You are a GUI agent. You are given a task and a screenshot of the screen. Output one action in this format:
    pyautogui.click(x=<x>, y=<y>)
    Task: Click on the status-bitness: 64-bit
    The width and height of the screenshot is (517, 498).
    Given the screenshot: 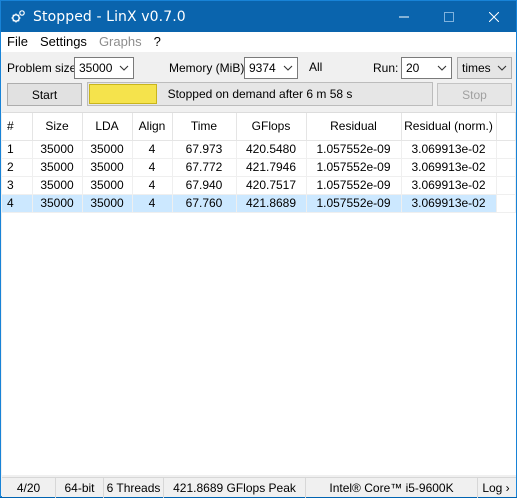 What is the action you would take?
    pyautogui.click(x=80, y=487)
    